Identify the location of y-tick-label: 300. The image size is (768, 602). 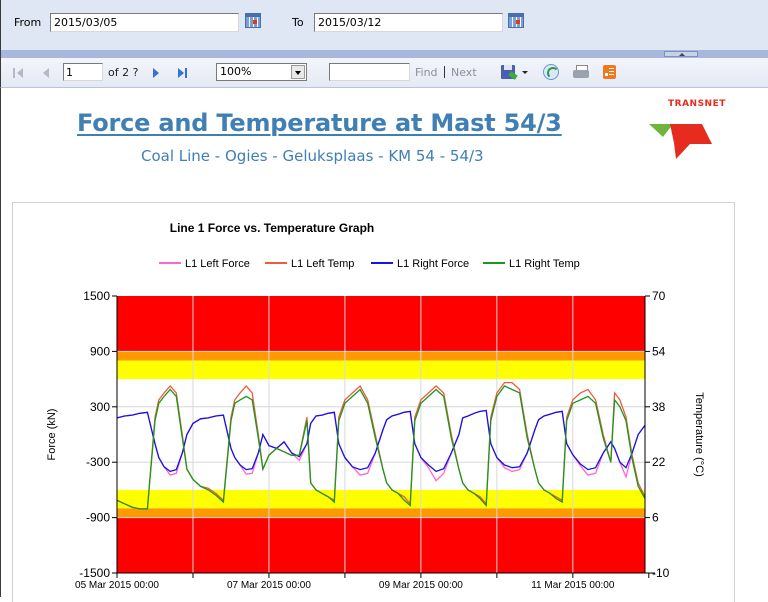
(100, 407).